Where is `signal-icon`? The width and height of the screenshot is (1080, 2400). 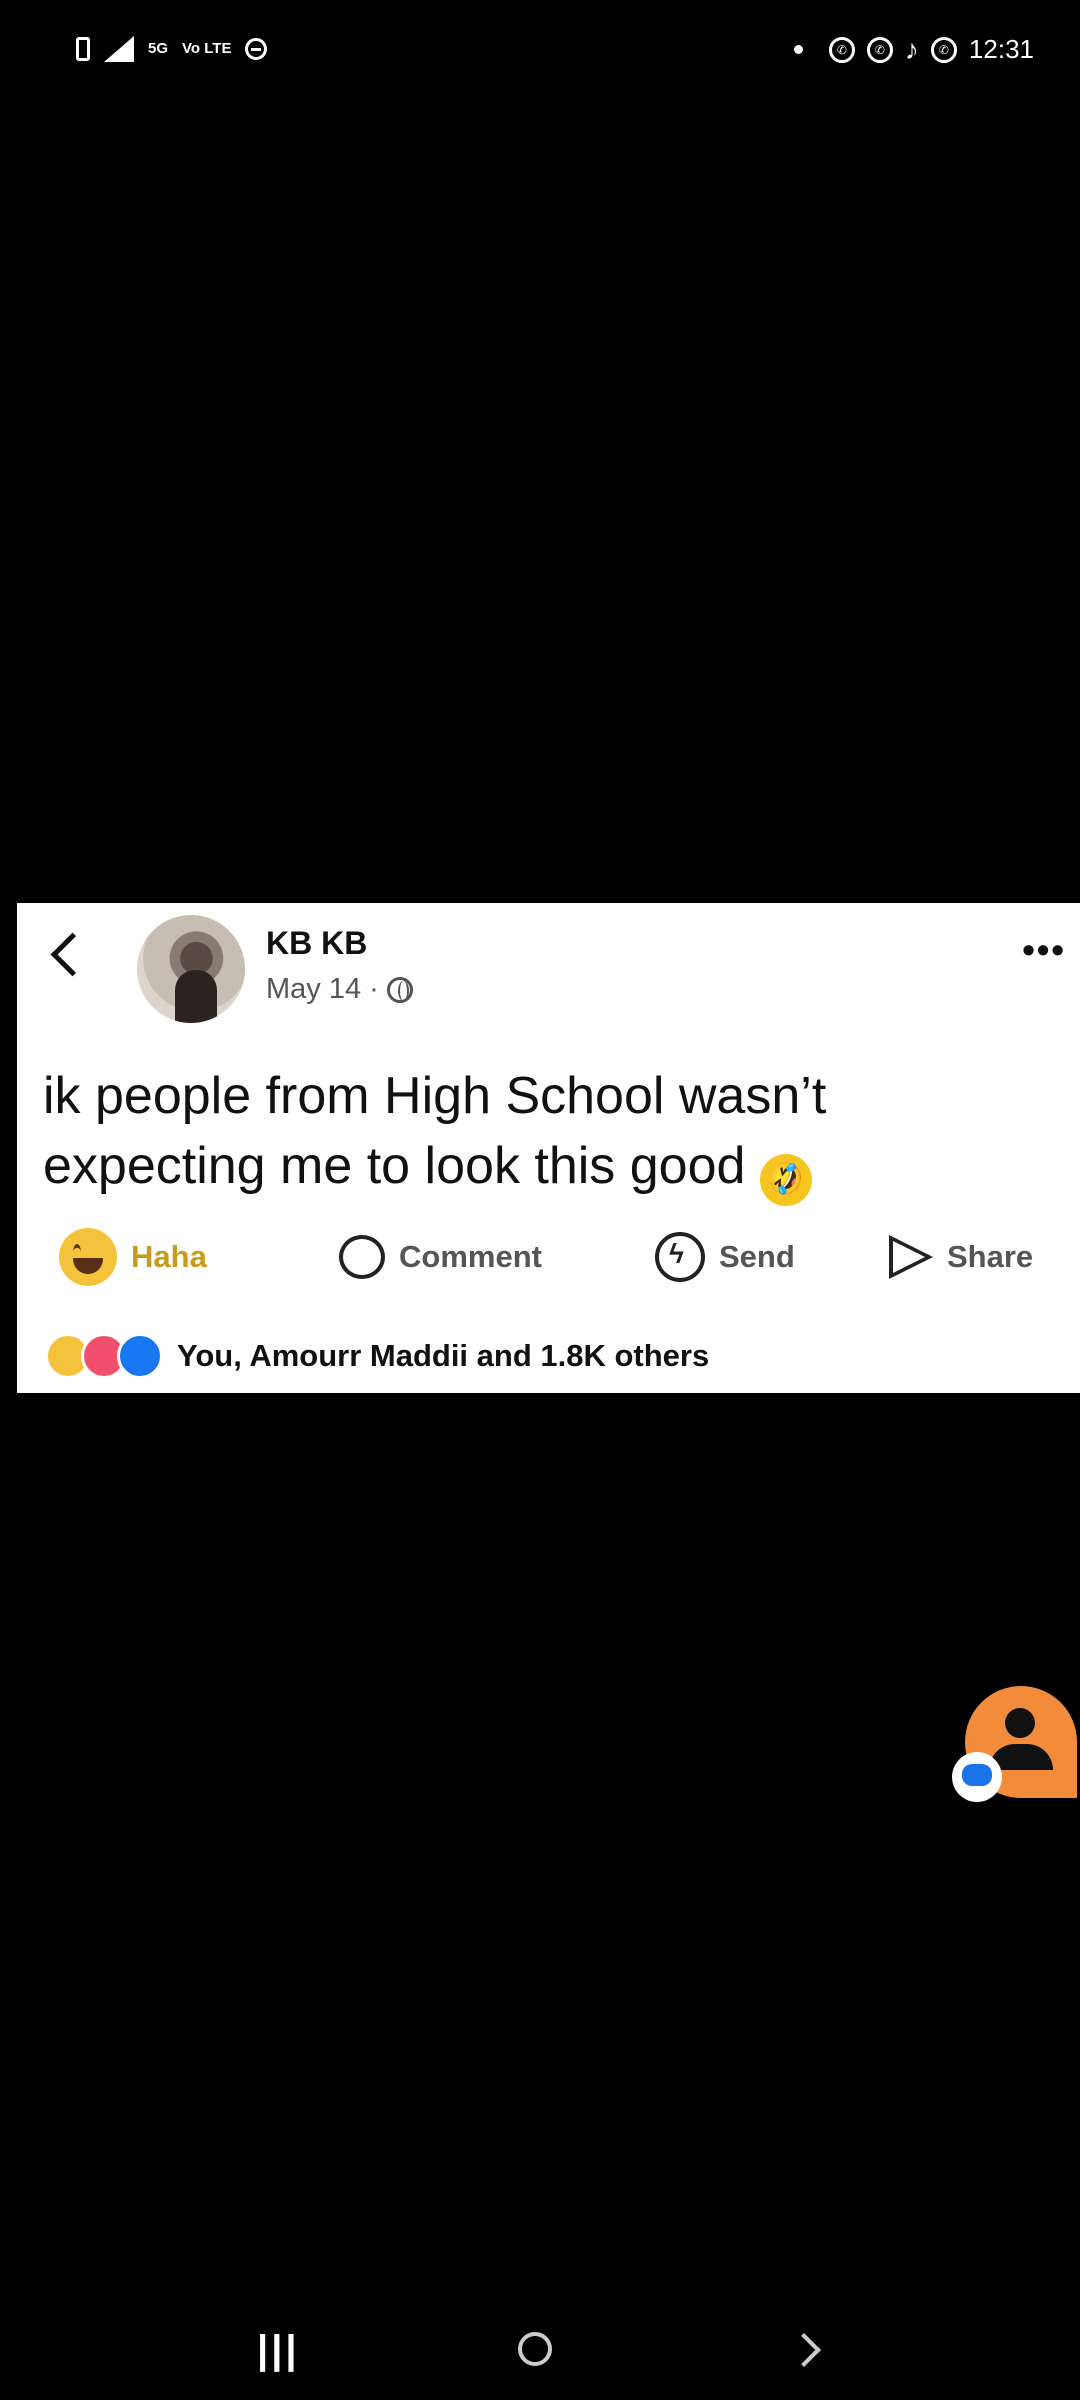 signal-icon is located at coordinates (119, 49).